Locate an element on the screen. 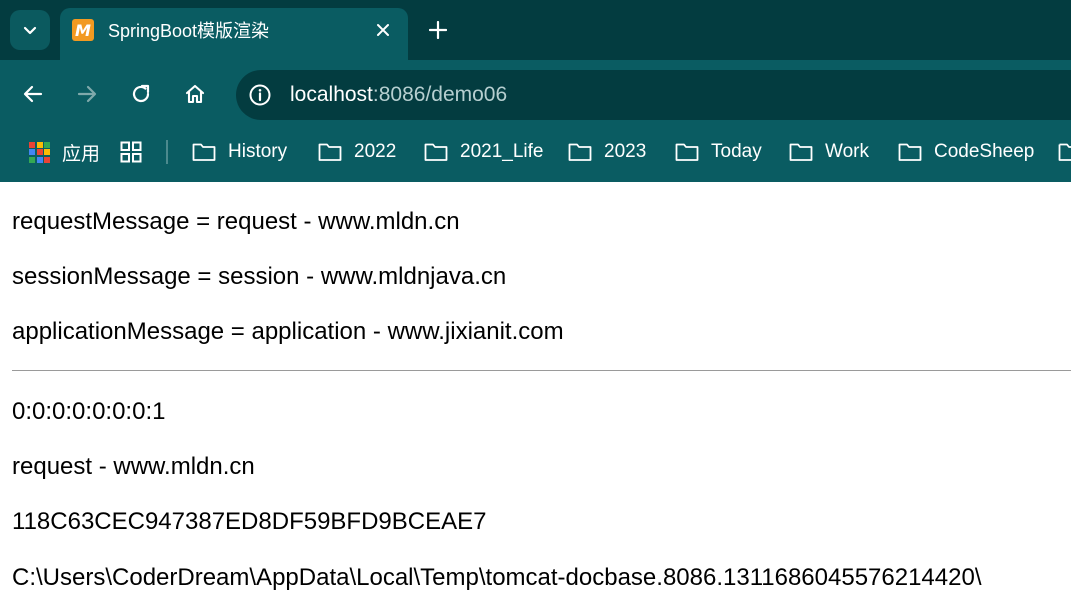 The image size is (1071, 610). reload-button is located at coordinates (141, 94).